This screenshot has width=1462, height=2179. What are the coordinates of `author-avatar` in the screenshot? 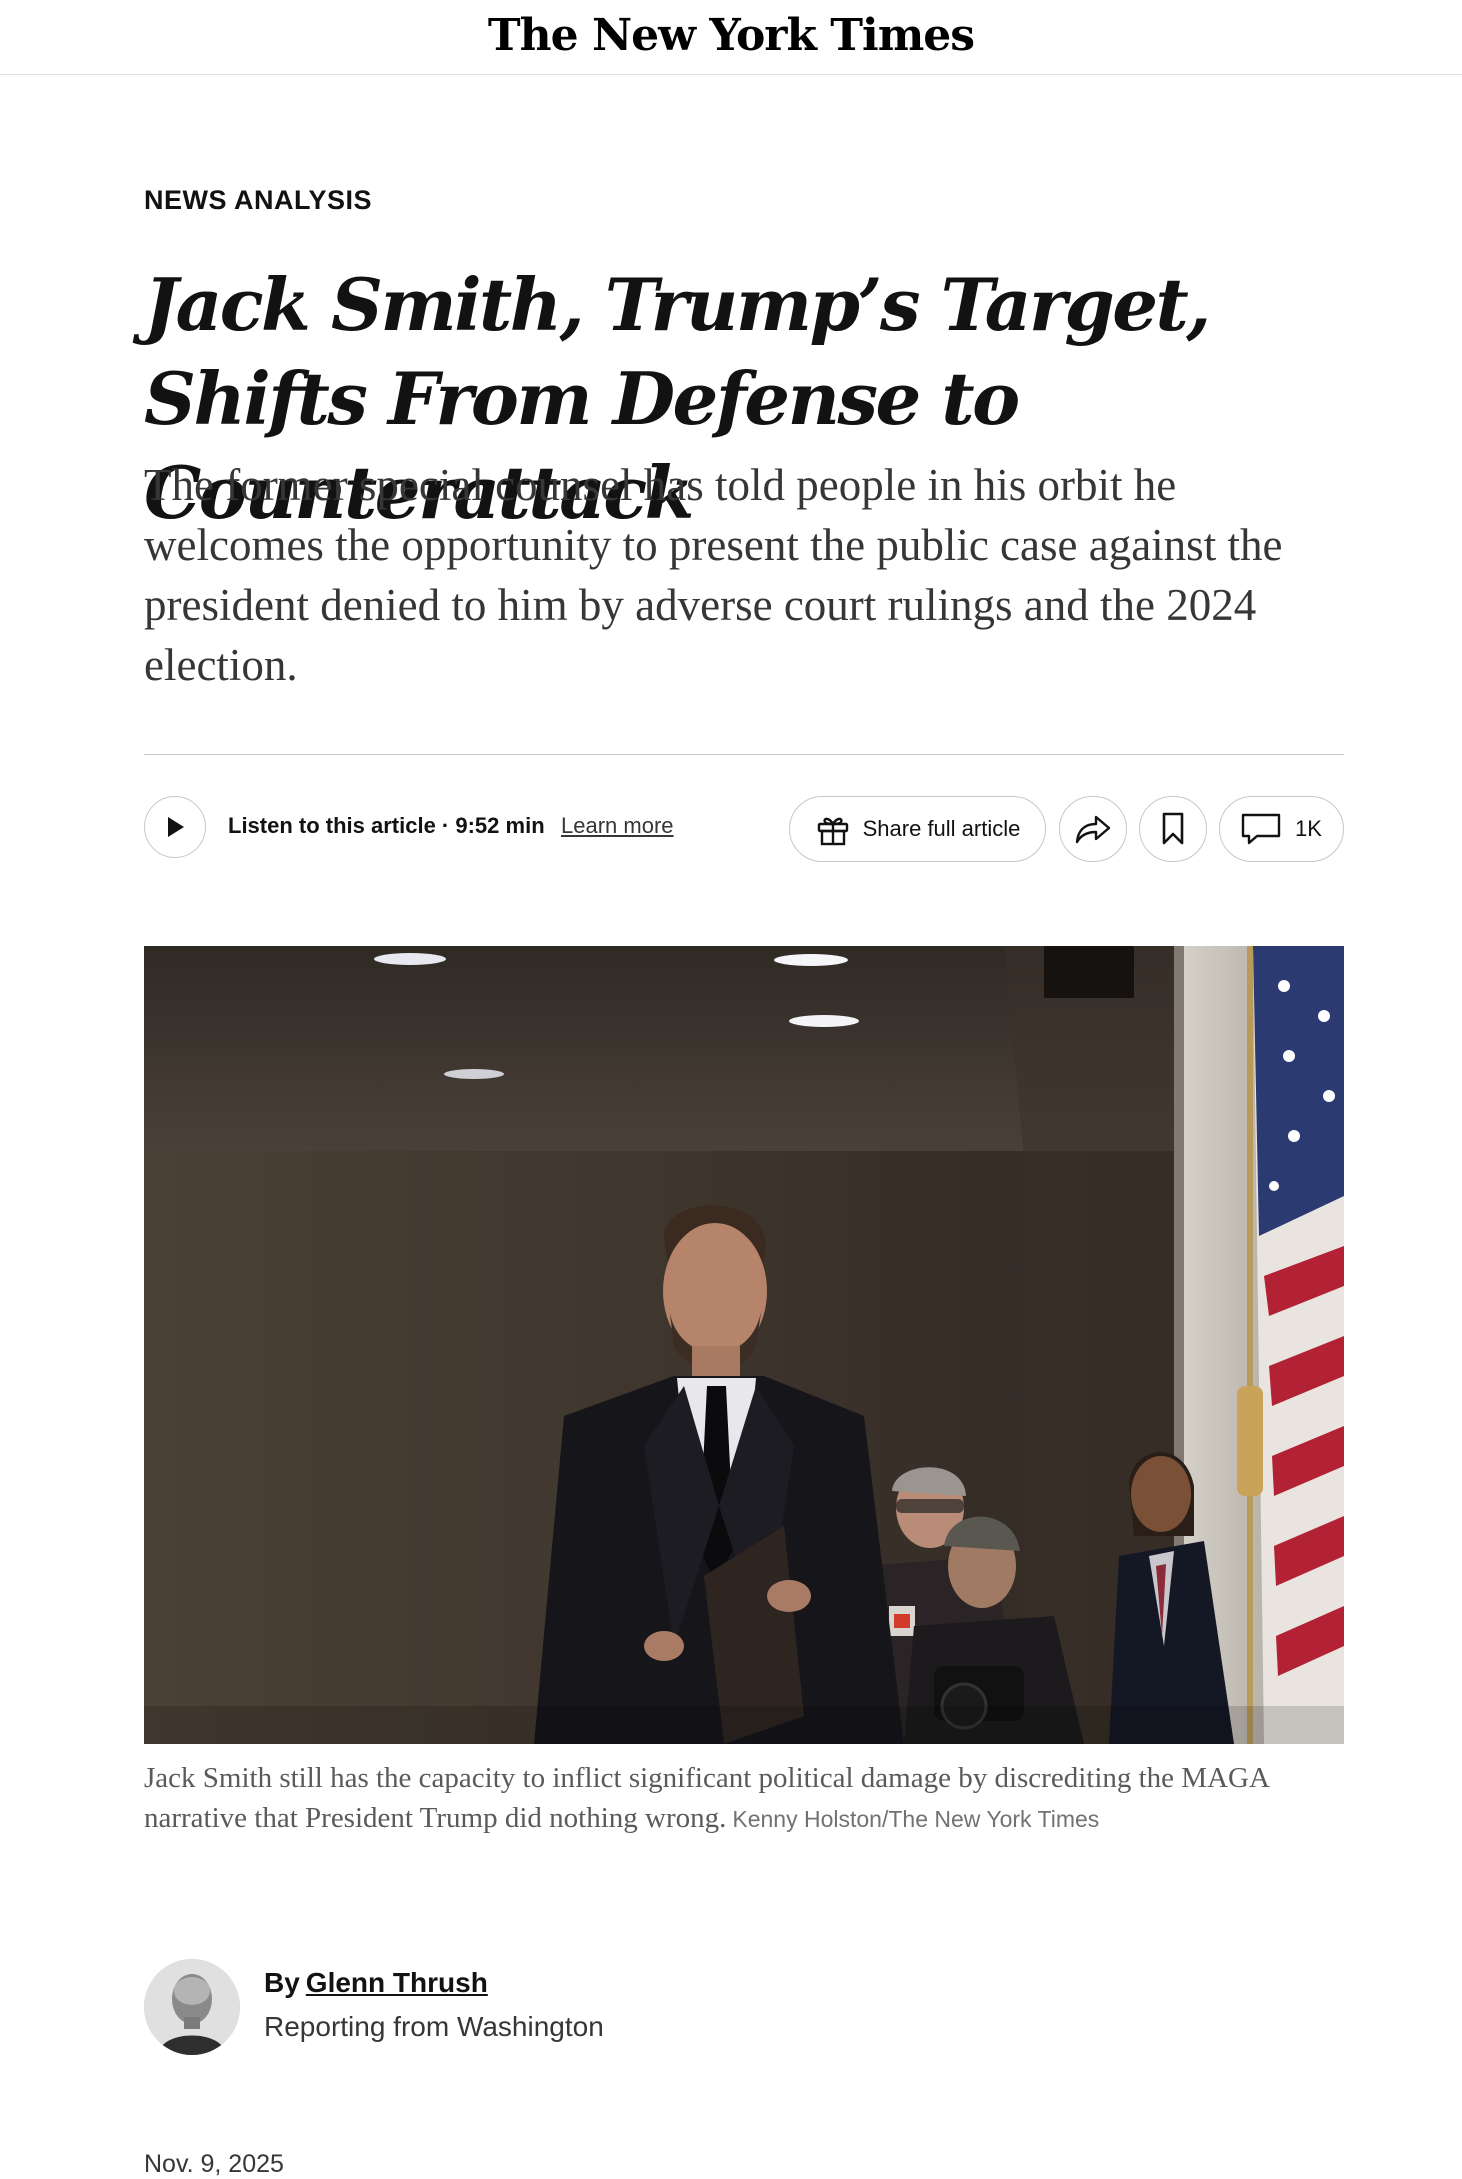 It's located at (192, 2007).